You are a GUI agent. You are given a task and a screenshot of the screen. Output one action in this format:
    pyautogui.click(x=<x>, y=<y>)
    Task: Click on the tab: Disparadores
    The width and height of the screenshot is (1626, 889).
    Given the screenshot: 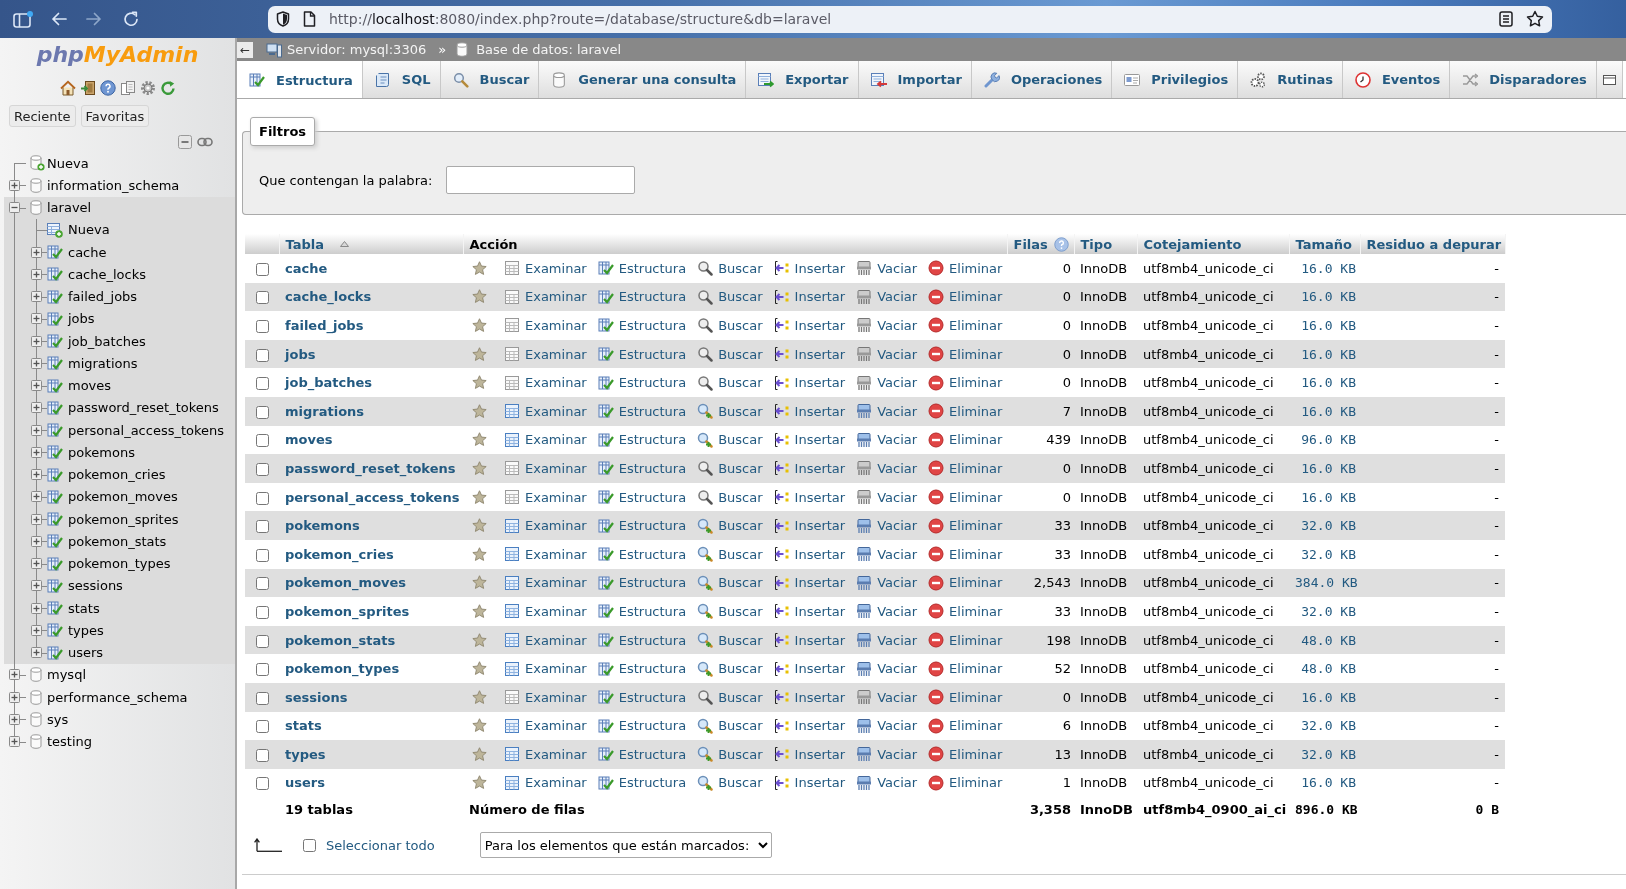 What is the action you would take?
    pyautogui.click(x=1523, y=79)
    